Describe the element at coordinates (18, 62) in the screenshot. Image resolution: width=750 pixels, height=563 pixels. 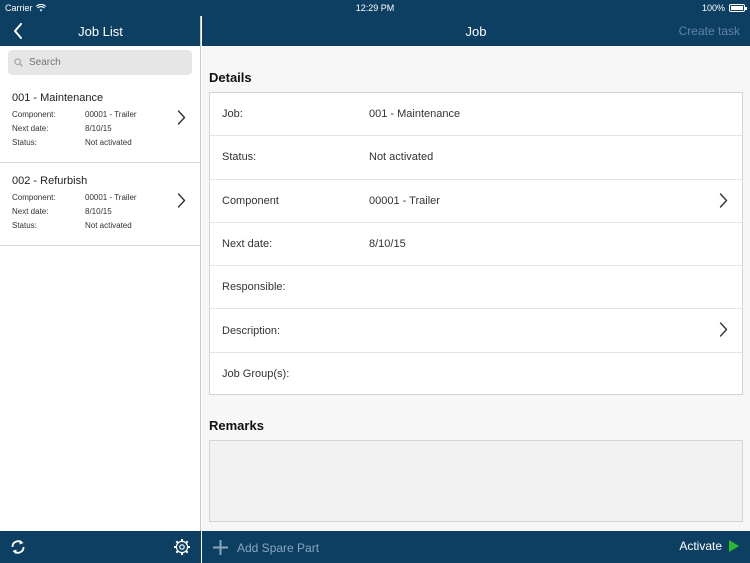
I see `search-icon` at that location.